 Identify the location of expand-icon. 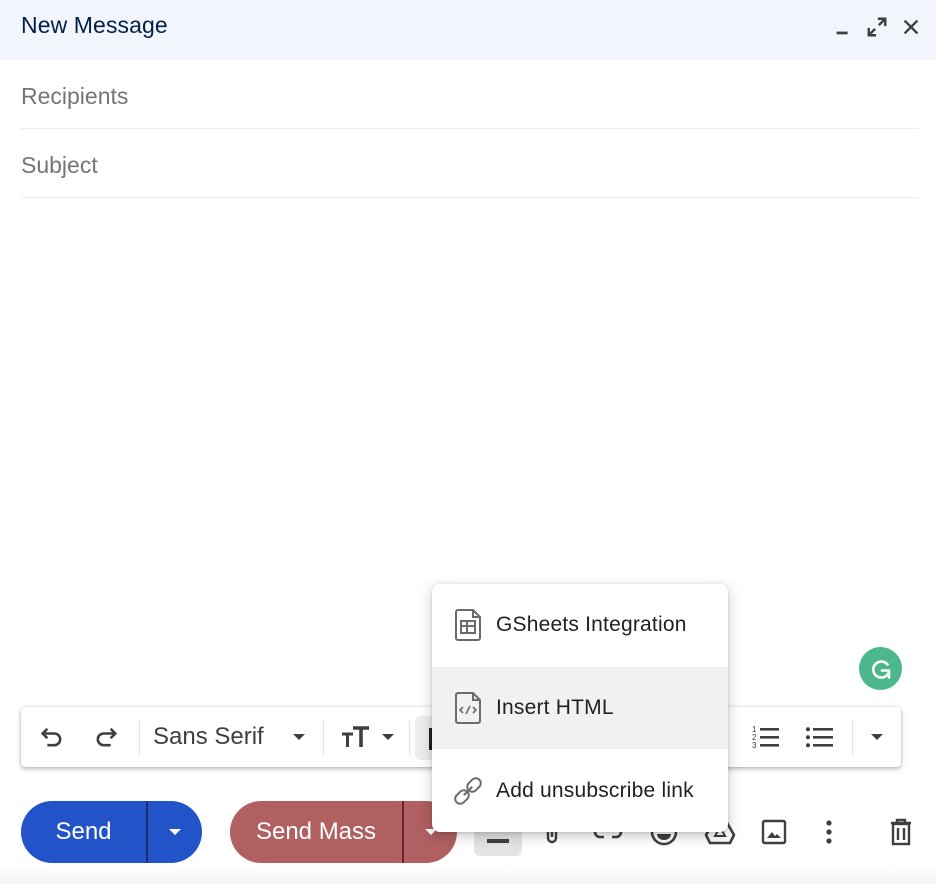
(877, 27).